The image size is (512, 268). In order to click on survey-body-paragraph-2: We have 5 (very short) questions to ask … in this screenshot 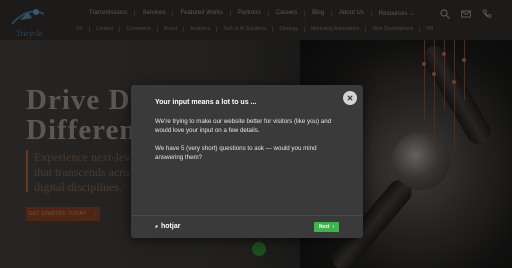, I will do `click(236, 153)`.